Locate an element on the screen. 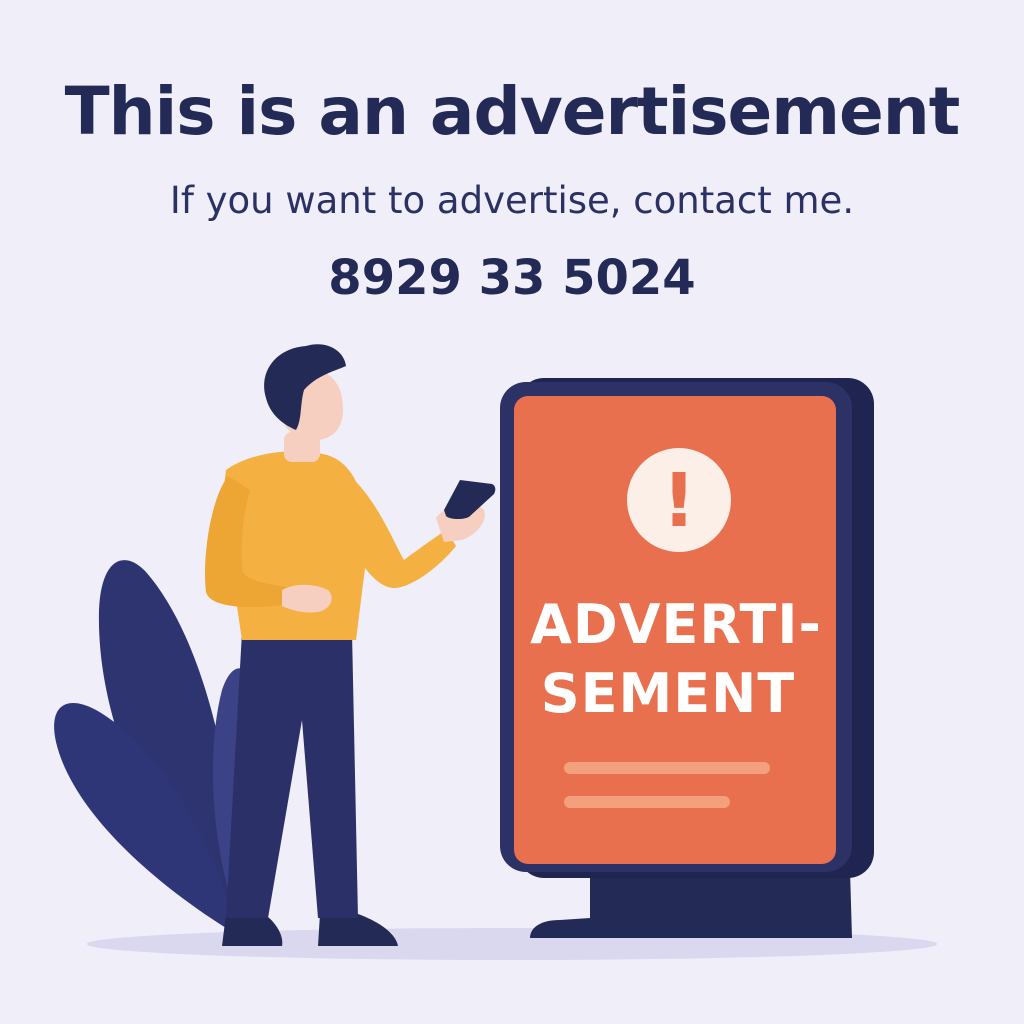  alert-glyph: ! is located at coordinates (679, 501).